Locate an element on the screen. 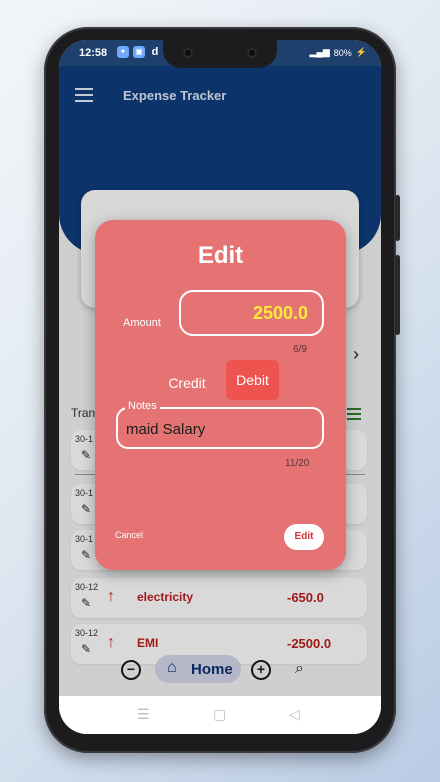  battery-level: 80% is located at coordinates (342, 52).